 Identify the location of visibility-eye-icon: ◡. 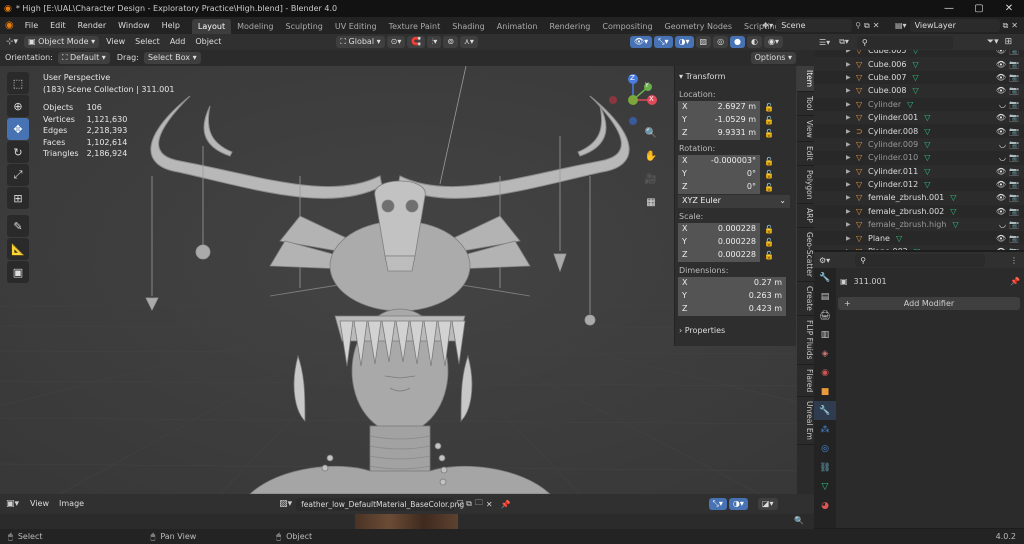
(1002, 144).